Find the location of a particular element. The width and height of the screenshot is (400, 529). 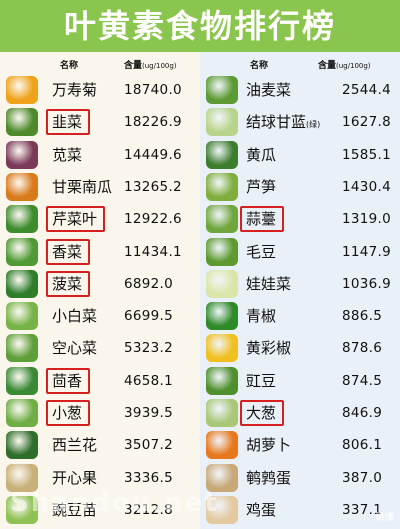

right-food-value: 846.9 is located at coordinates (362, 413).